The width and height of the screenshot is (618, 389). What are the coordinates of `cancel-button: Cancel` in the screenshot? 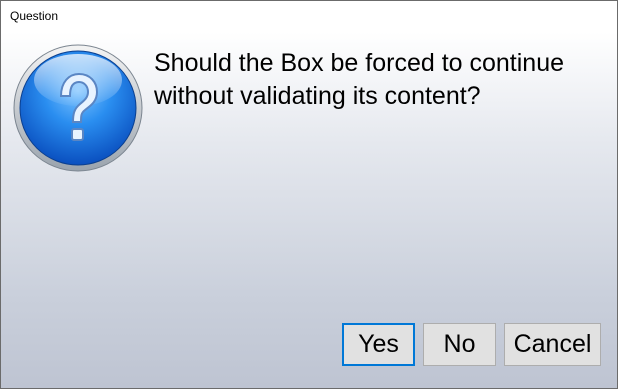 It's located at (552, 344).